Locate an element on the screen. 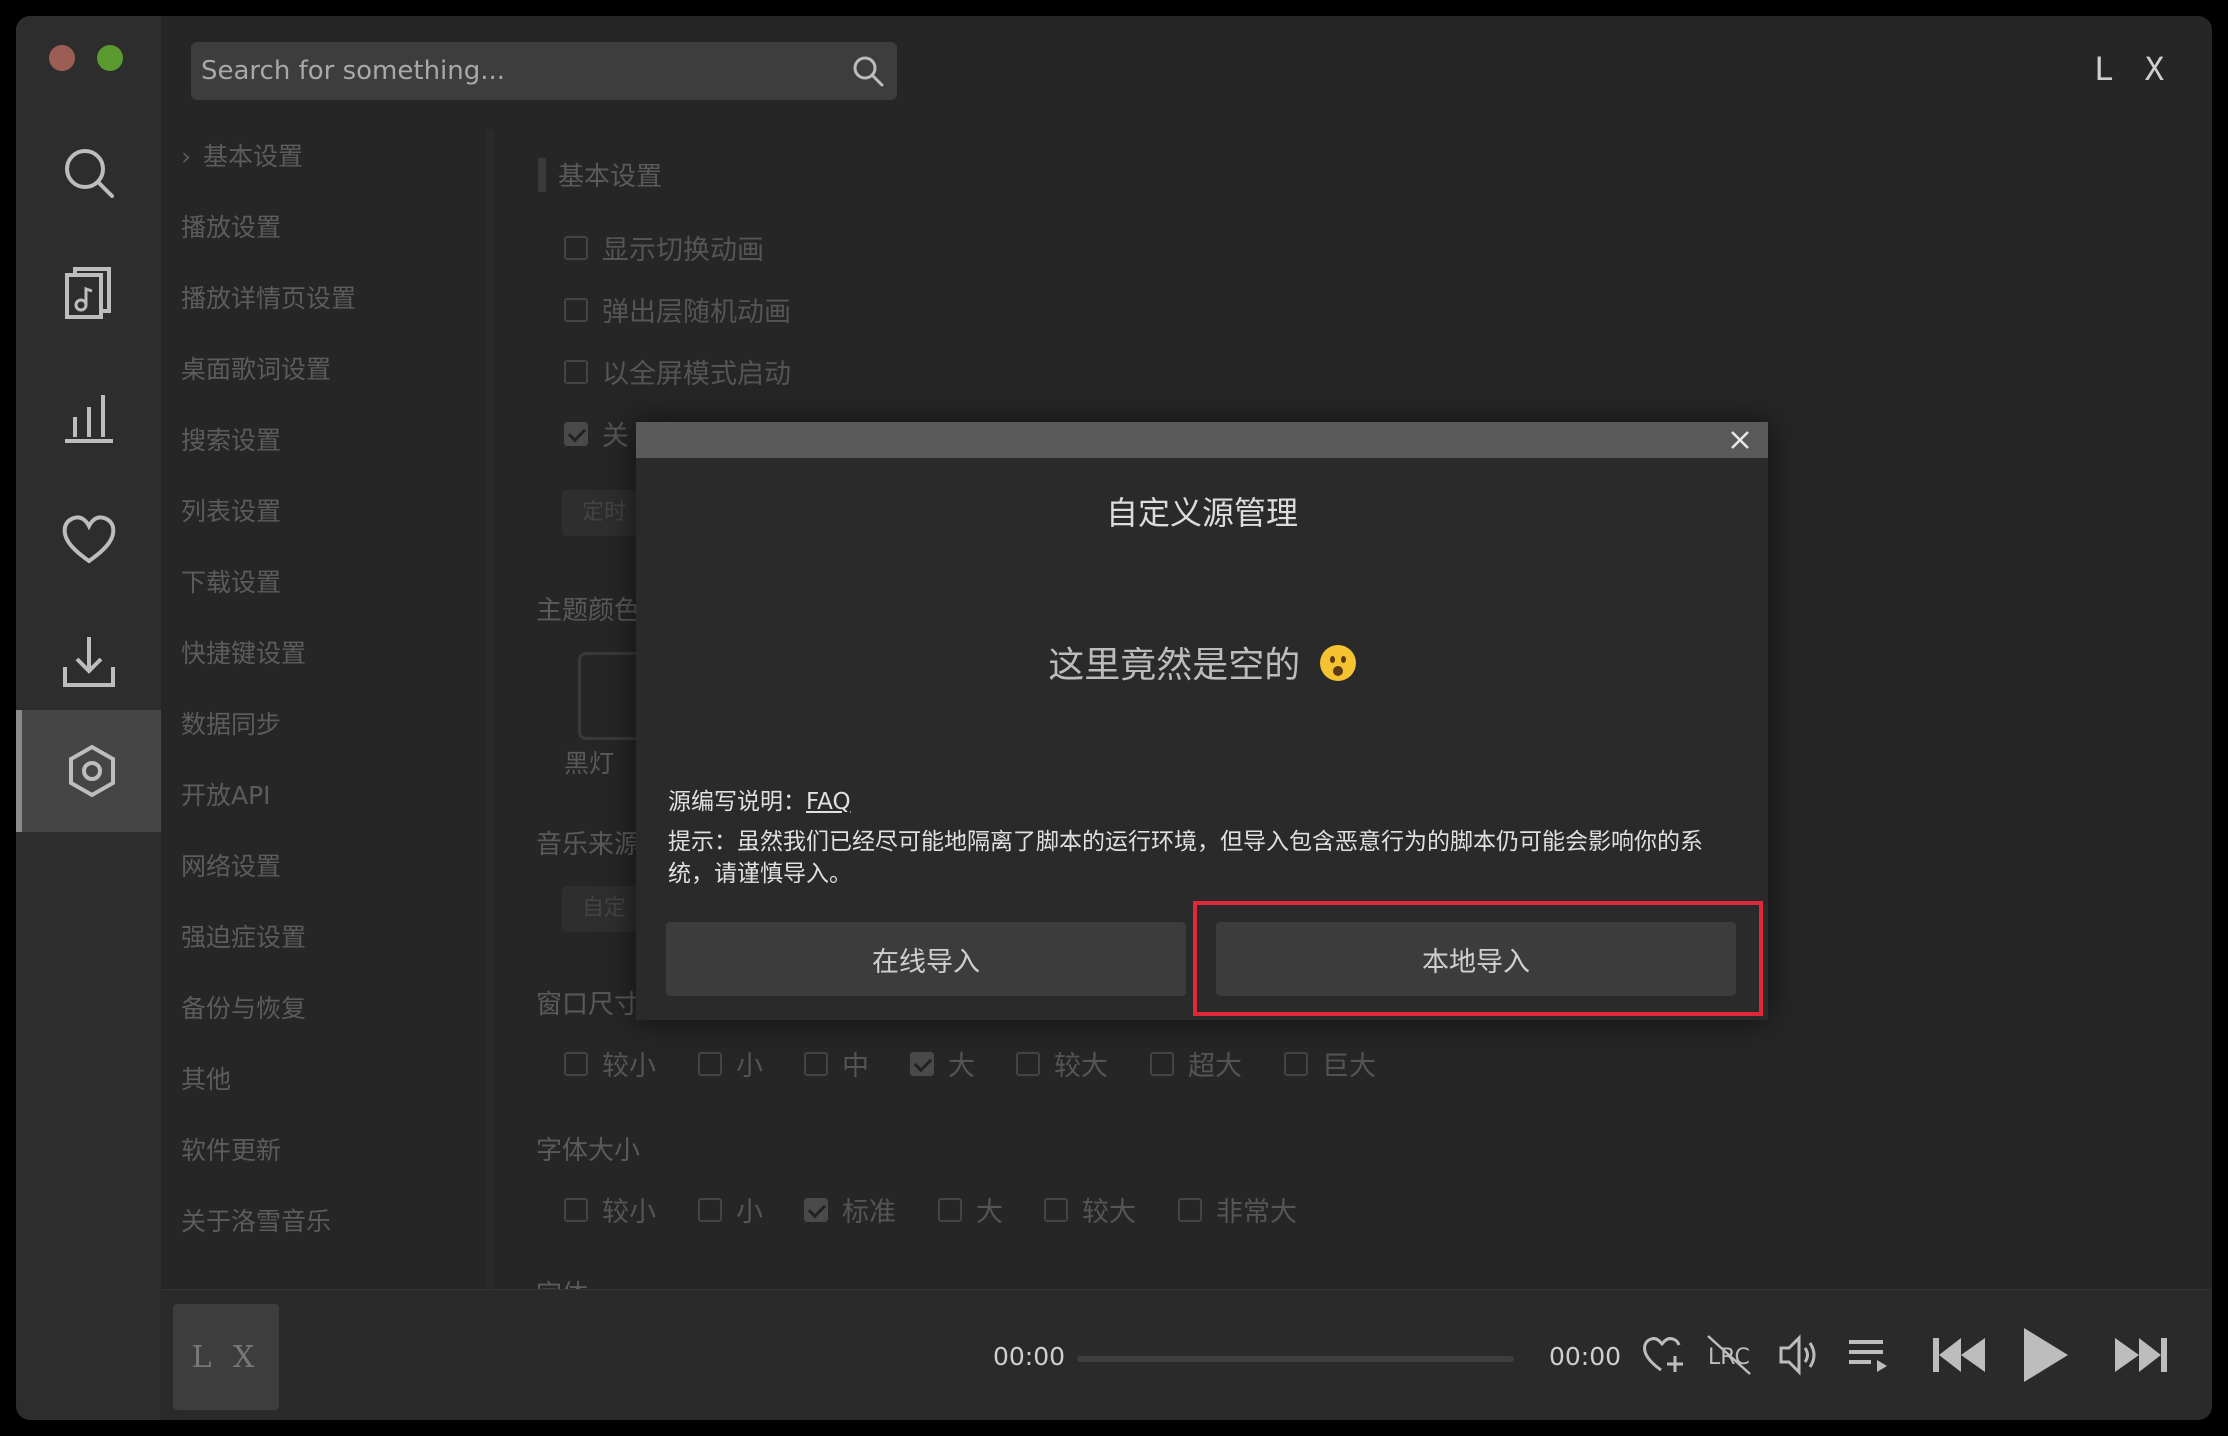 The width and height of the screenshot is (2228, 1436). menu-item-sync: 数据同步 is located at coordinates (321, 734).